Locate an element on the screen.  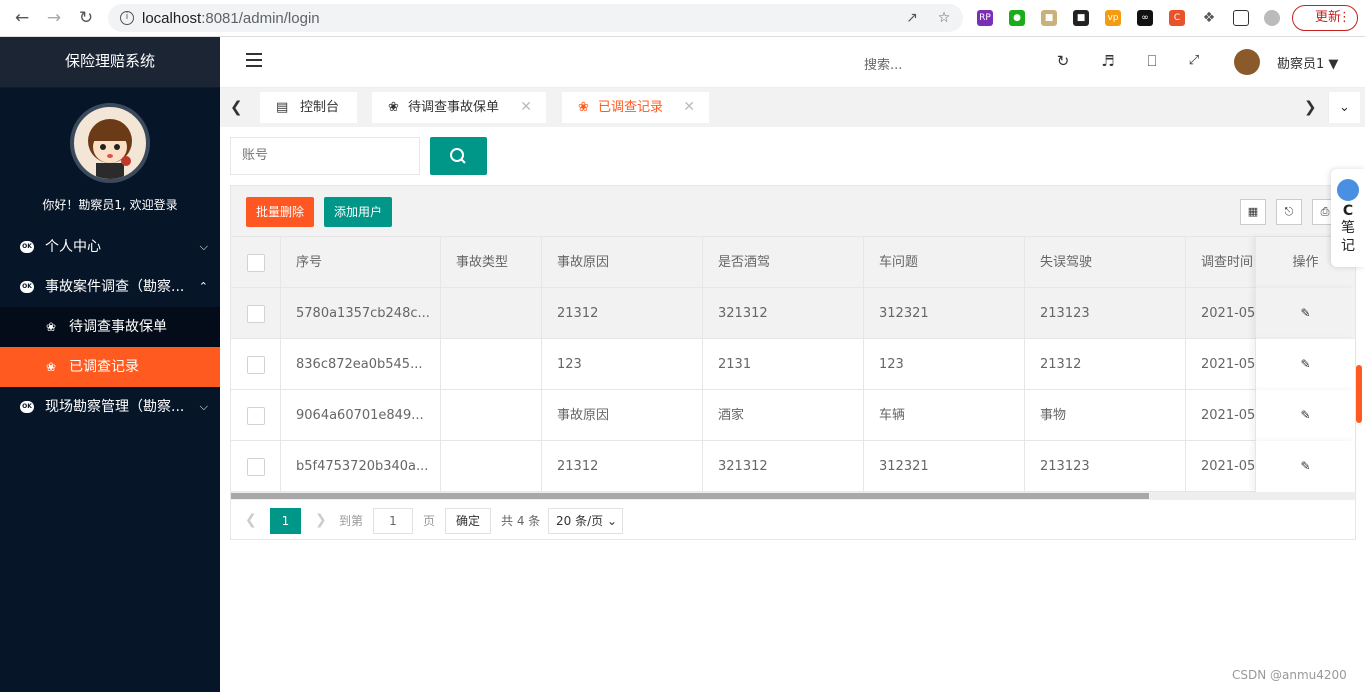
table-cell: 2131 is located at coordinates (783, 364).